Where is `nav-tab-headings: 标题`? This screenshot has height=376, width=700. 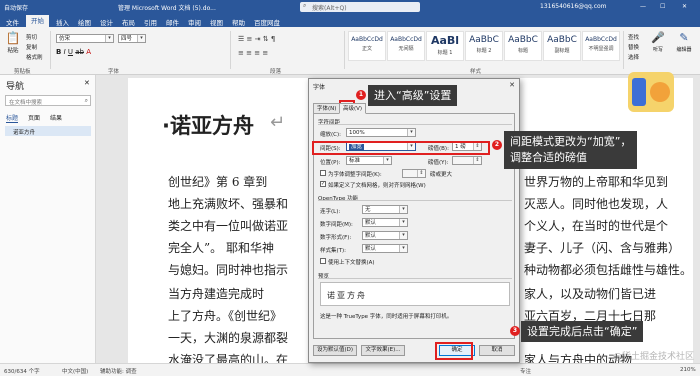 nav-tab-headings: 标题 is located at coordinates (12, 118).